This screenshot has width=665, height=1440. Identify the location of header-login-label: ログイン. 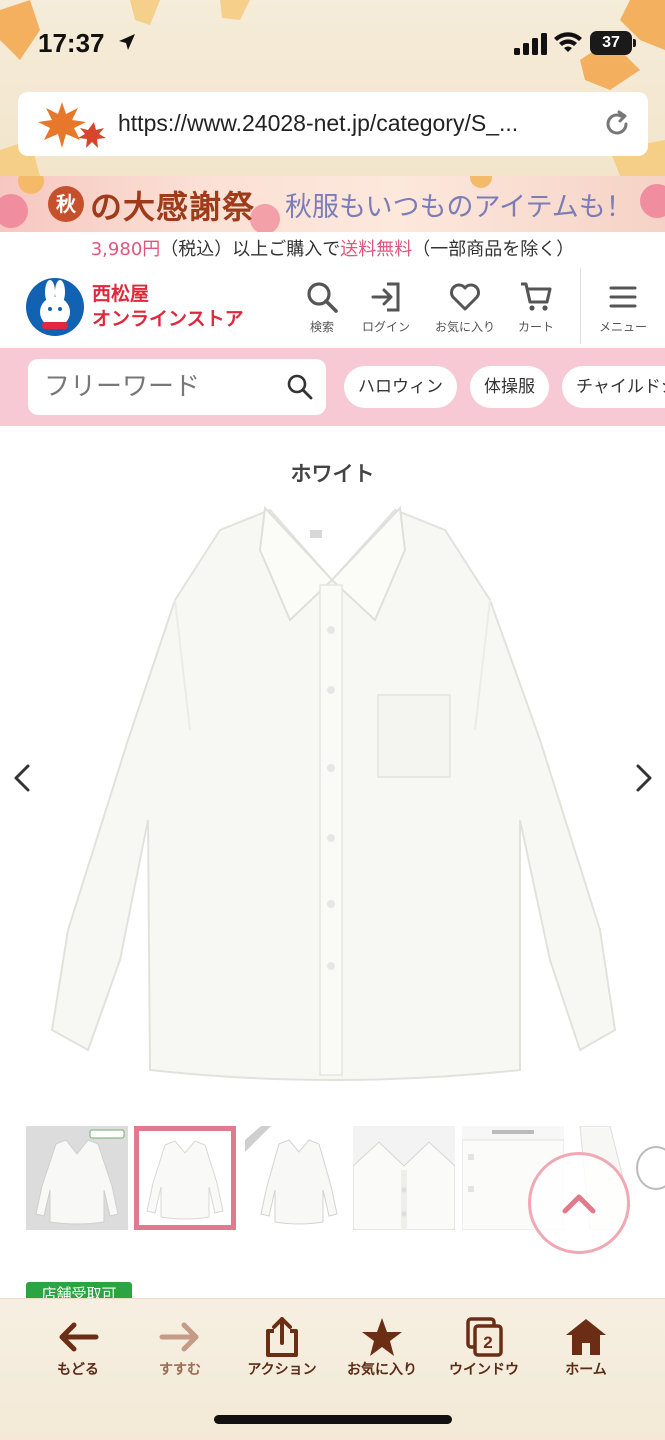
(385, 327).